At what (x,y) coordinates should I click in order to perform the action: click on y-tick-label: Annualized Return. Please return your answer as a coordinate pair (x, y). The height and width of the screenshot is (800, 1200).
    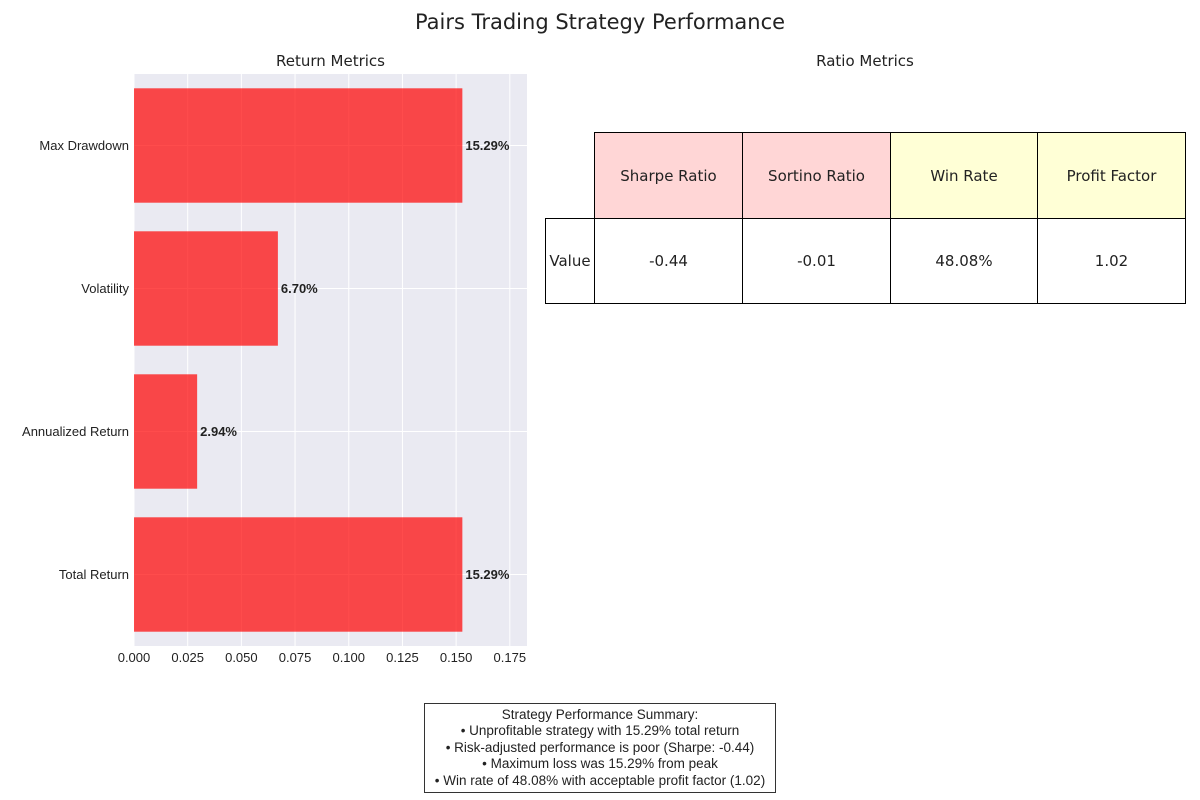
    Looking at the image, I should click on (75, 431).